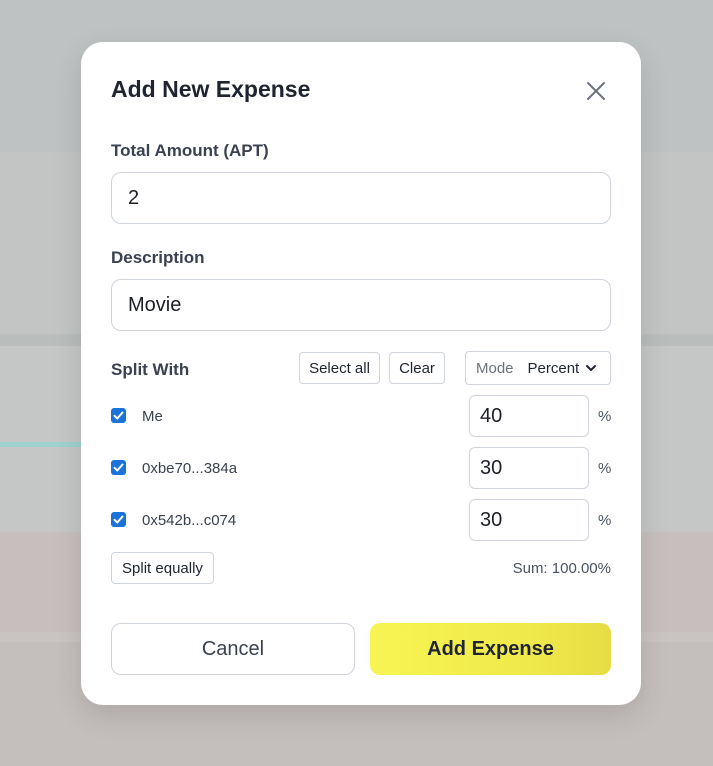  What do you see at coordinates (190, 468) in the screenshot?
I see `member-name: 0xbe70...384a` at bounding box center [190, 468].